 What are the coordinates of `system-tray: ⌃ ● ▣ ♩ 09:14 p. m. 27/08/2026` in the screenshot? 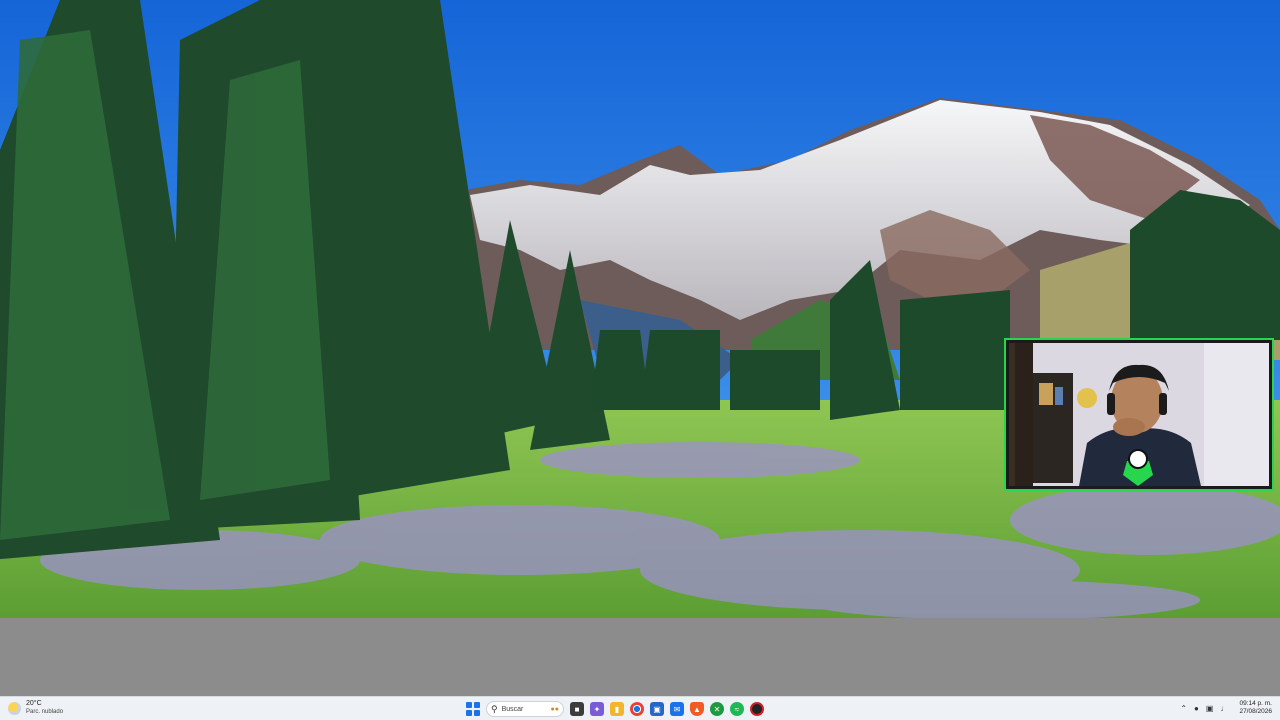 It's located at (1226, 708).